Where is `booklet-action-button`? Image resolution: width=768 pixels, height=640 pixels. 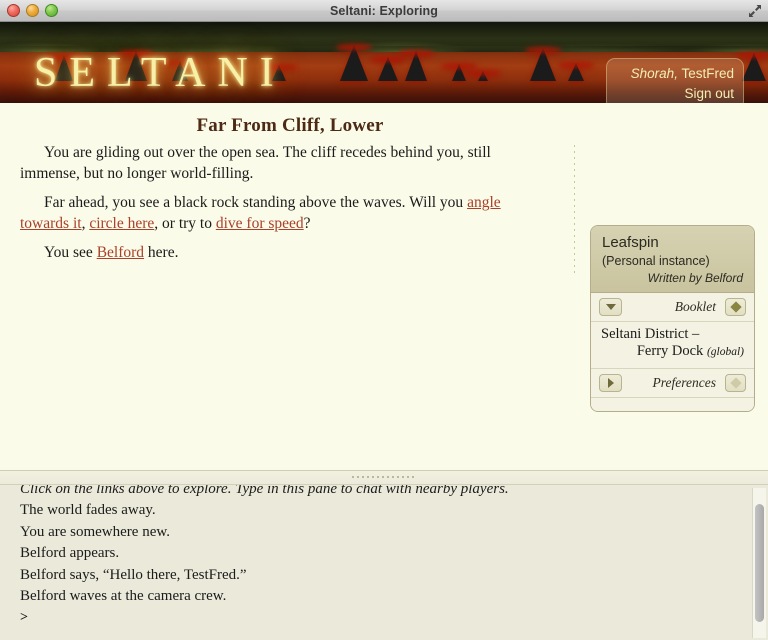
booklet-action-button is located at coordinates (735, 307).